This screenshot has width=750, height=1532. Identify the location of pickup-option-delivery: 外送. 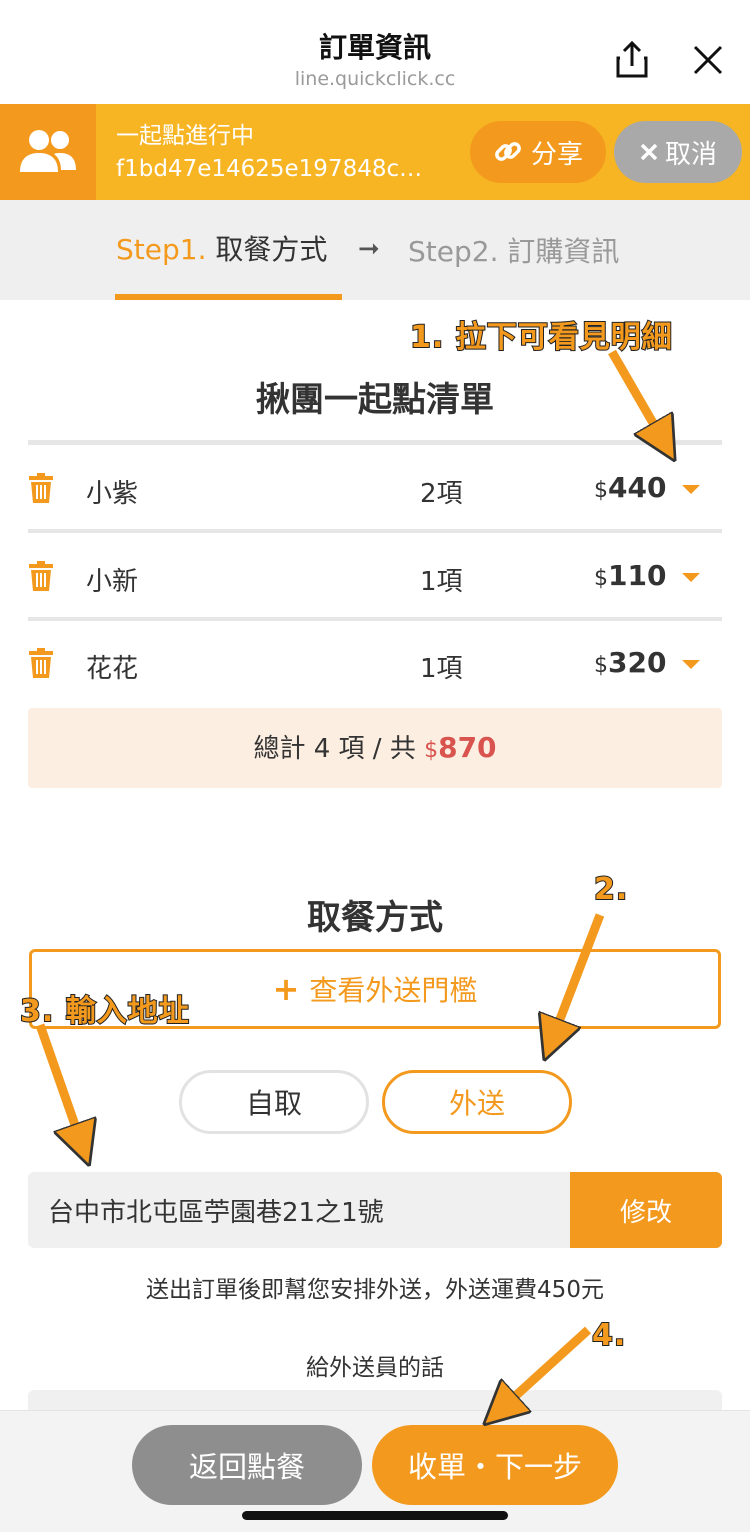
(477, 1102).